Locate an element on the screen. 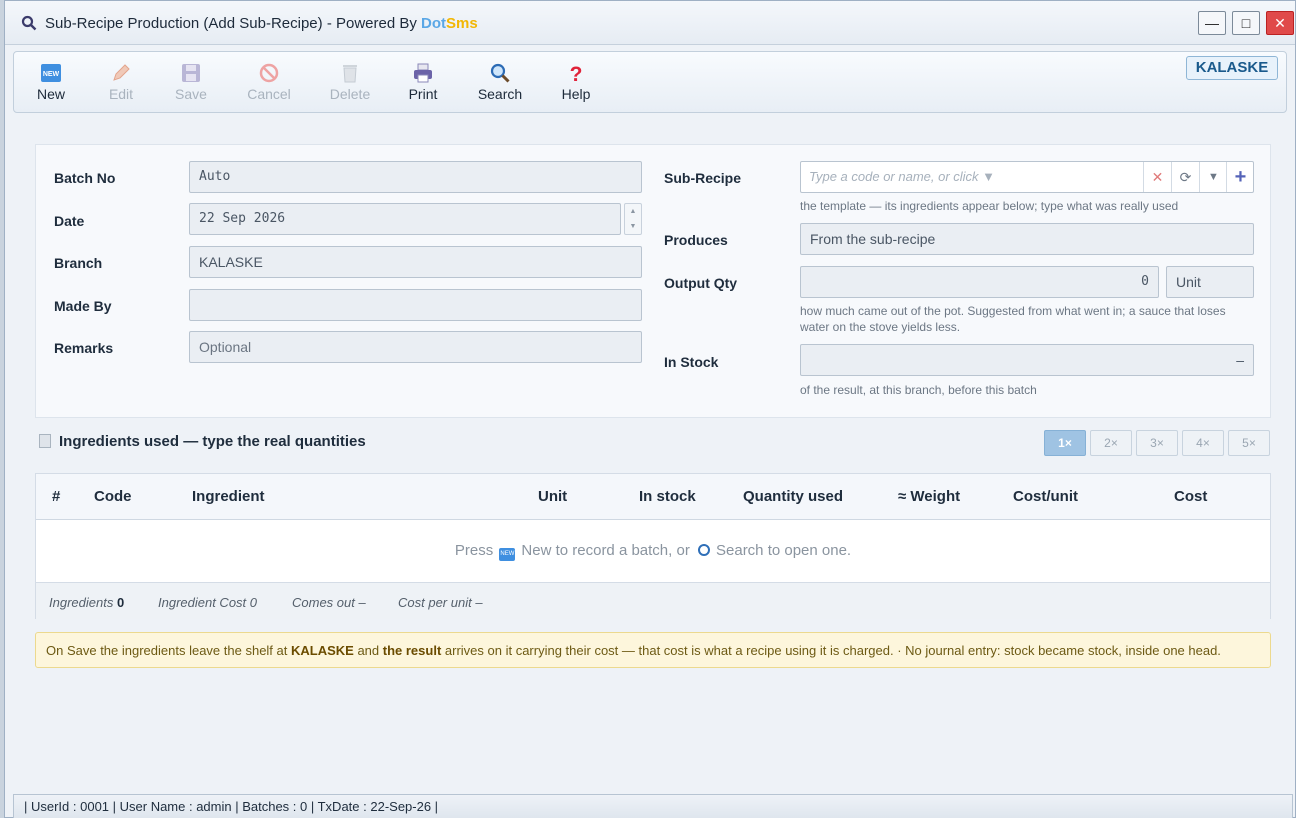  help-button: ? Help is located at coordinates (576, 82).